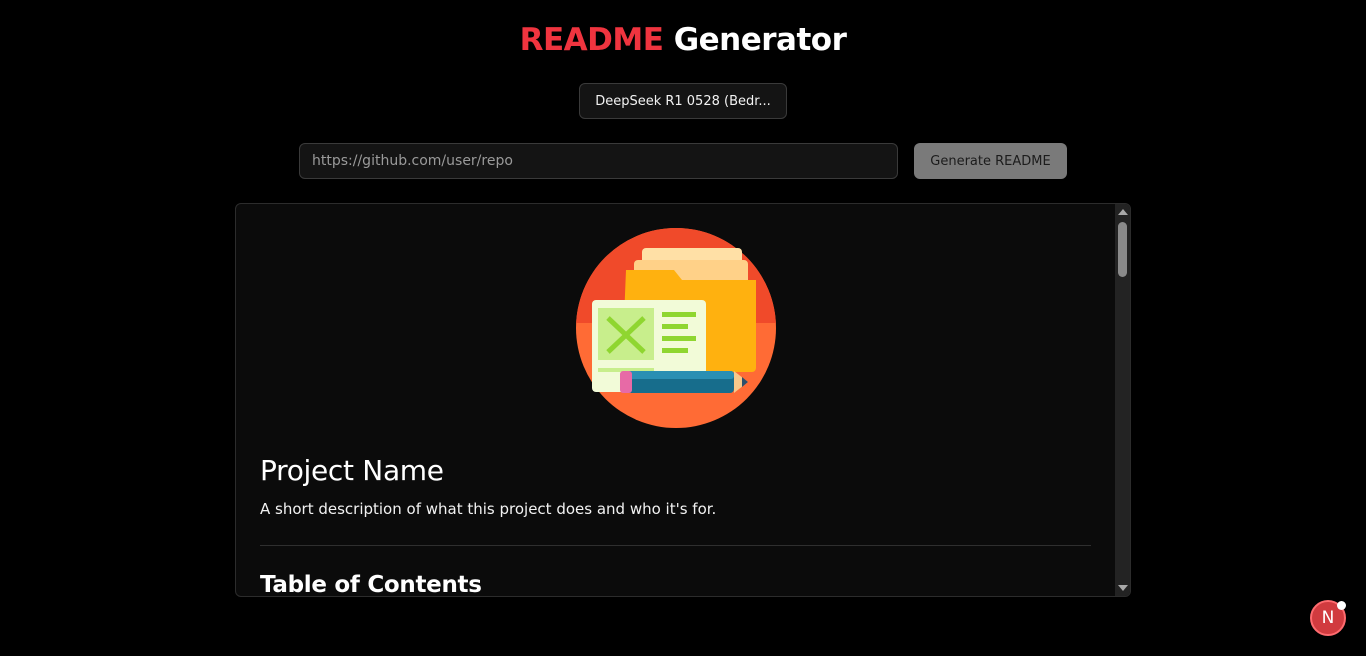 Image resolution: width=1366 pixels, height=656 pixels. I want to click on title-accent: README, so click(591, 40).